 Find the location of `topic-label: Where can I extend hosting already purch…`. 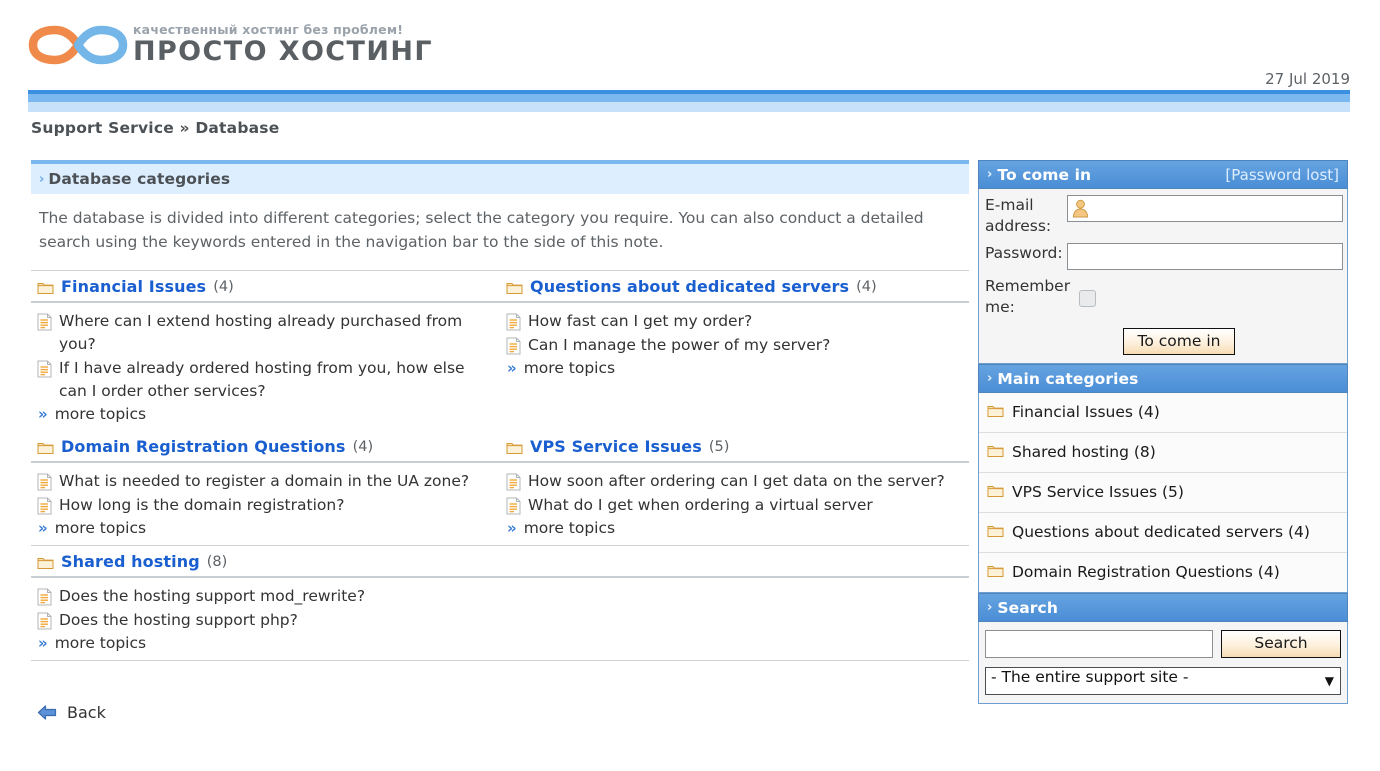

topic-label: Where can I extend hosting already purch… is located at coordinates (277, 333).